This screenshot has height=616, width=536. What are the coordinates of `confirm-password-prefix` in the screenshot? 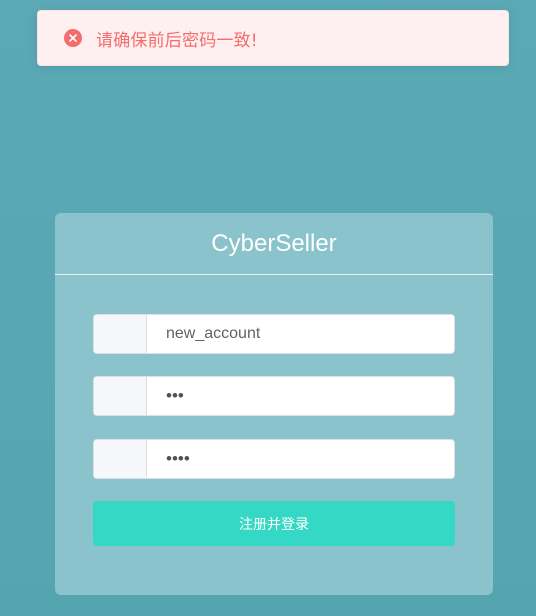 It's located at (120, 459).